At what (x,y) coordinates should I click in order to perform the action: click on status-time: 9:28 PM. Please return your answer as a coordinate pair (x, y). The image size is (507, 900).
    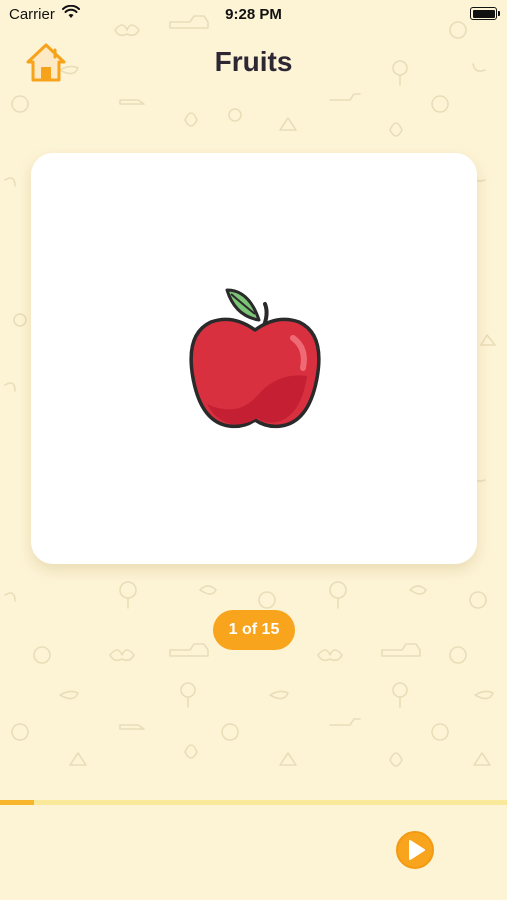
    Looking at the image, I should click on (253, 14).